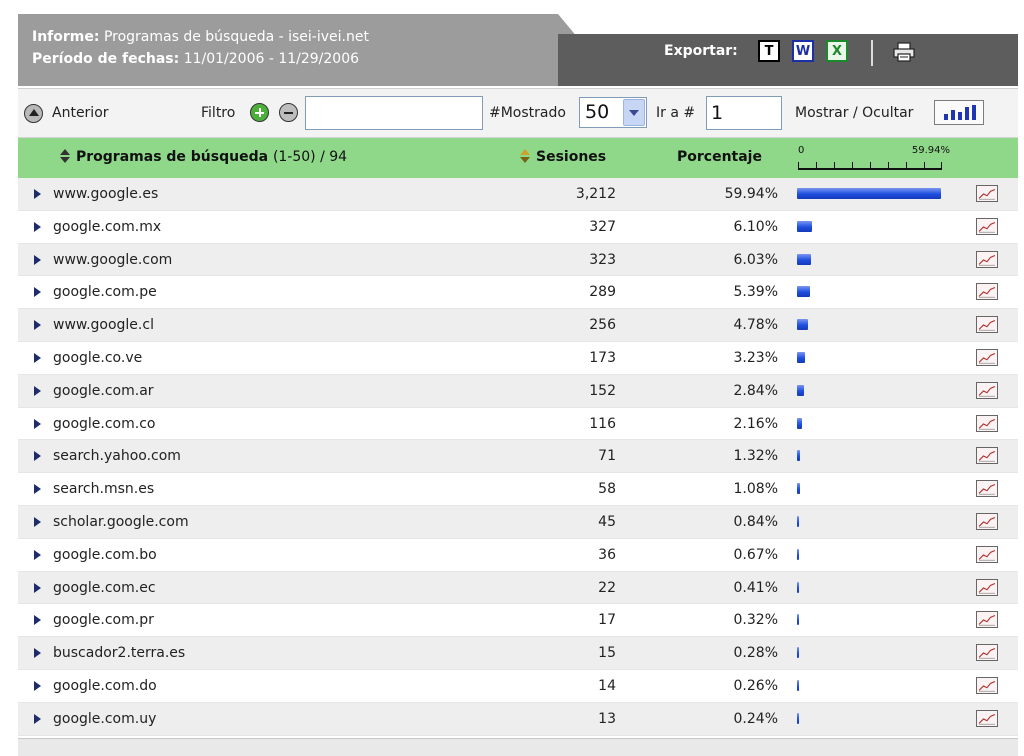 The image size is (1024, 756). Describe the element at coordinates (112, 260) in the screenshot. I see `source-name: www.google.com` at that location.